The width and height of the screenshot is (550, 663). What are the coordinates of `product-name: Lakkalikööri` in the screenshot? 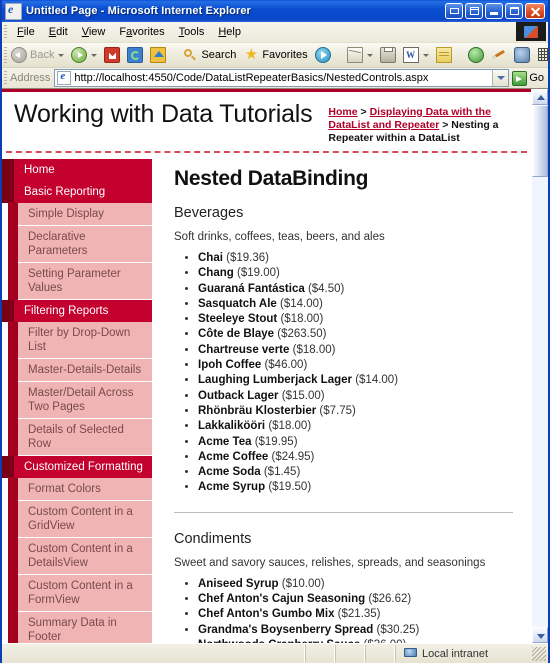 It's located at (232, 426).